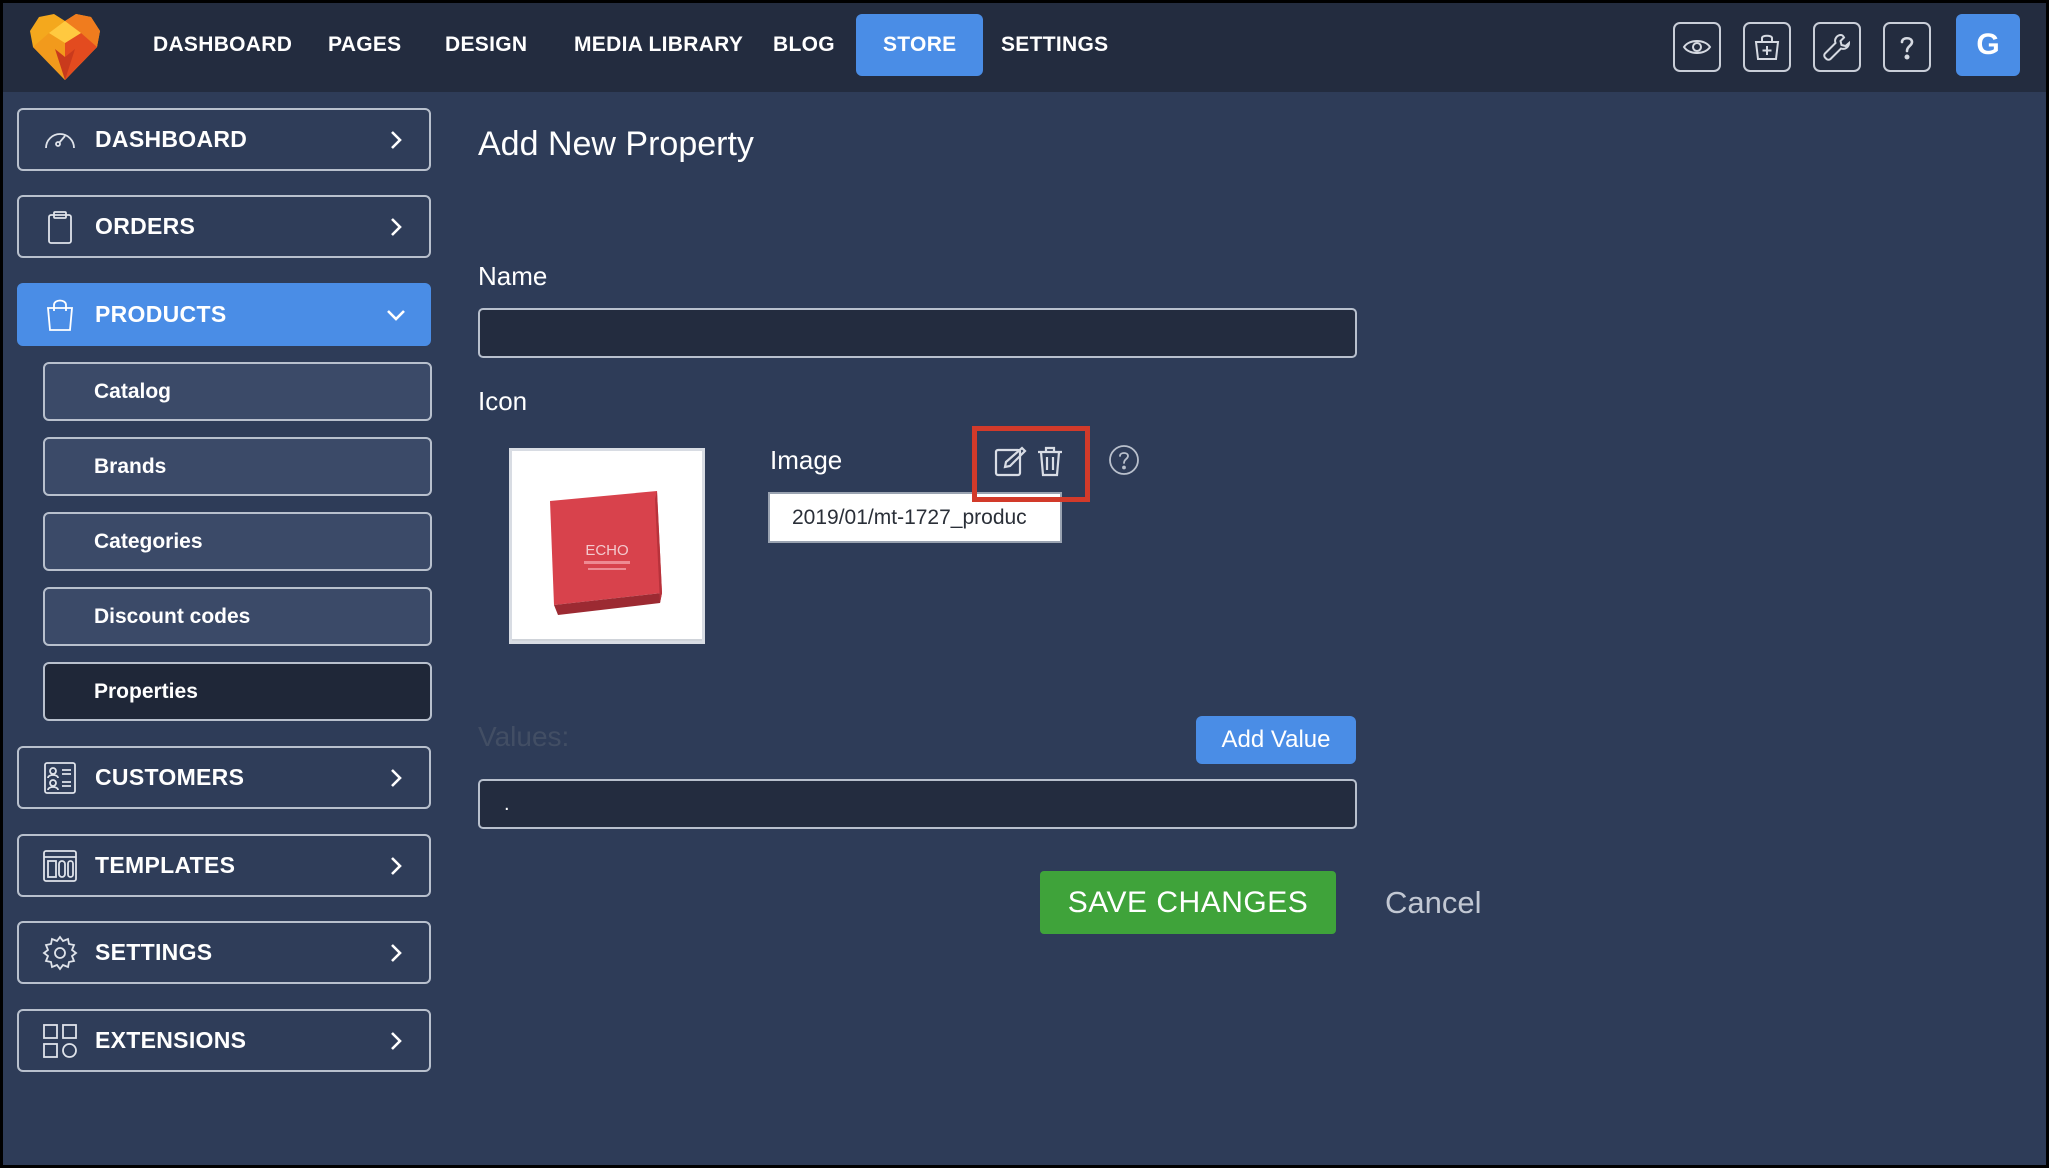  What do you see at coordinates (60, 140) in the screenshot?
I see `speedometer-icon` at bounding box center [60, 140].